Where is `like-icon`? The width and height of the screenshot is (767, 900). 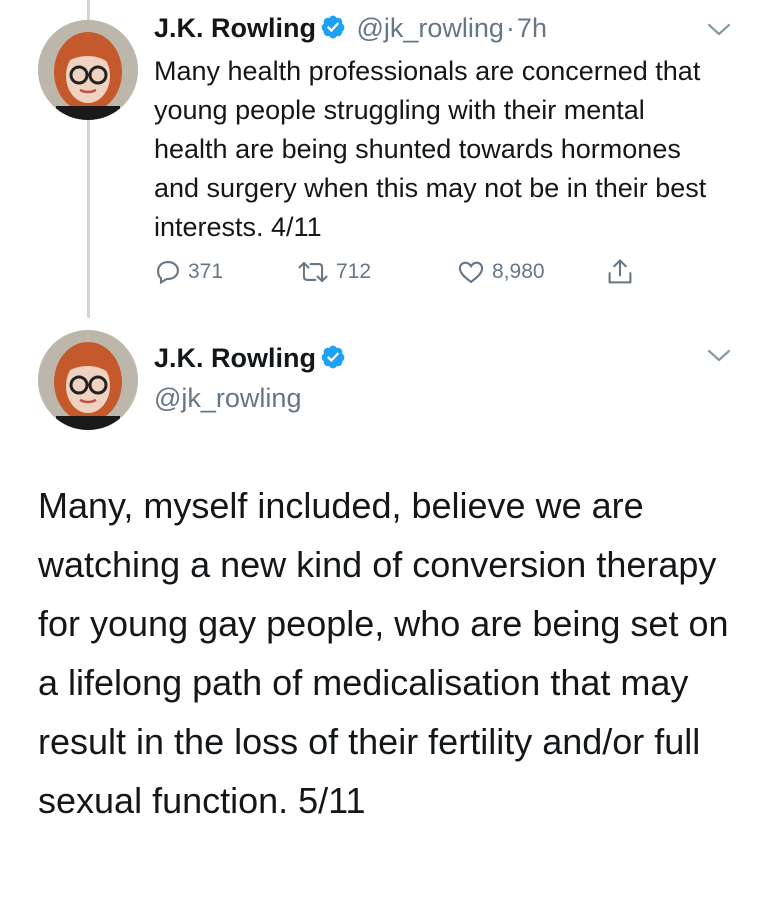 like-icon is located at coordinates (474, 272).